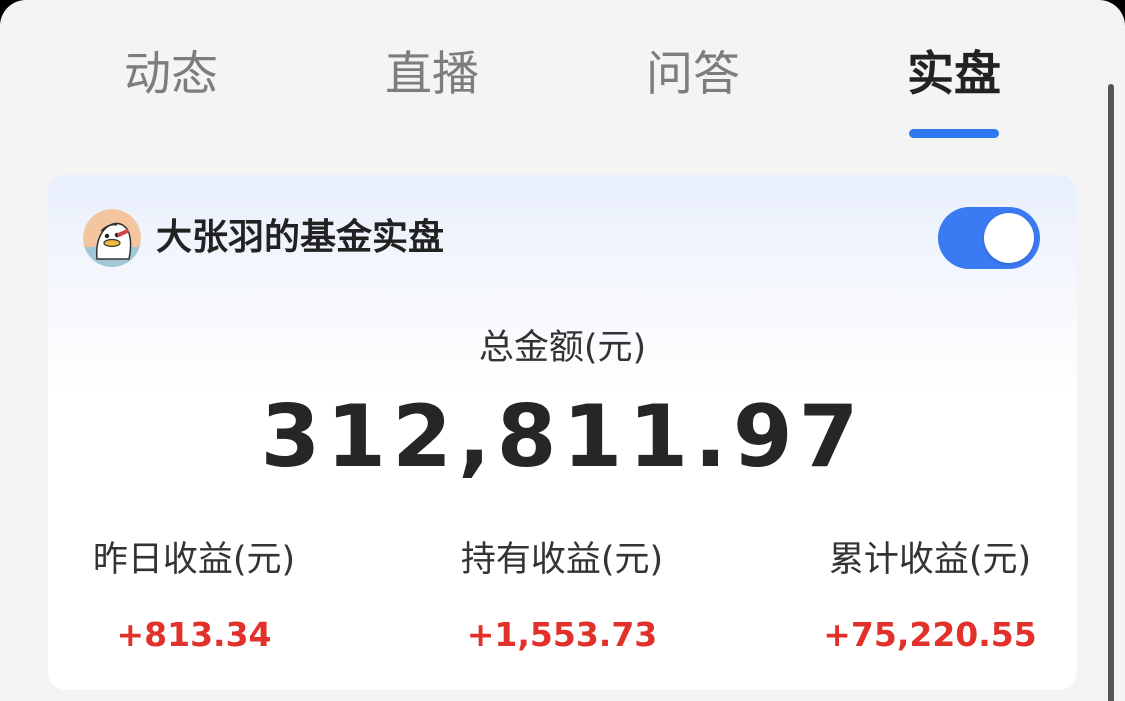 The width and height of the screenshot is (1125, 701). I want to click on stat-label: 昨日收益(元), so click(194, 560).